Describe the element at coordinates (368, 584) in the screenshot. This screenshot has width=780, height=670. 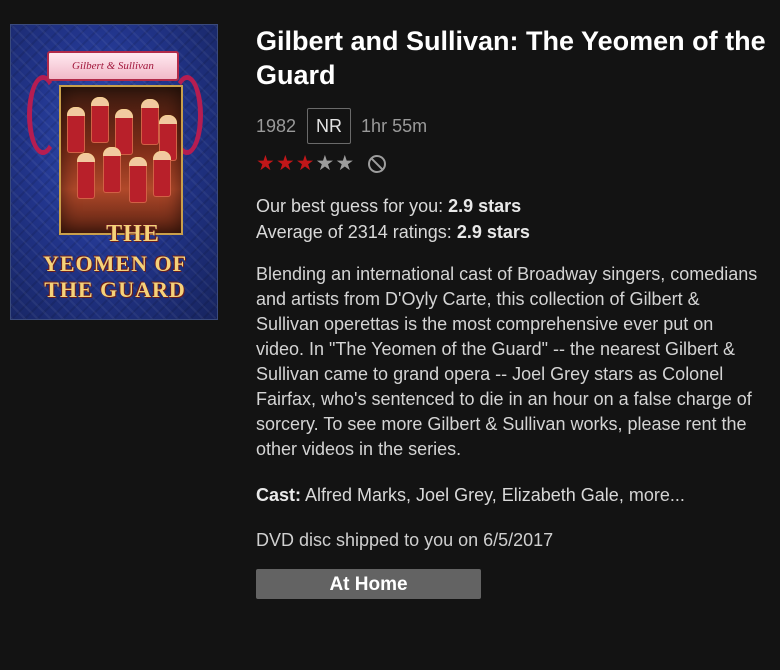
I see `at-home-button: At Home` at that location.